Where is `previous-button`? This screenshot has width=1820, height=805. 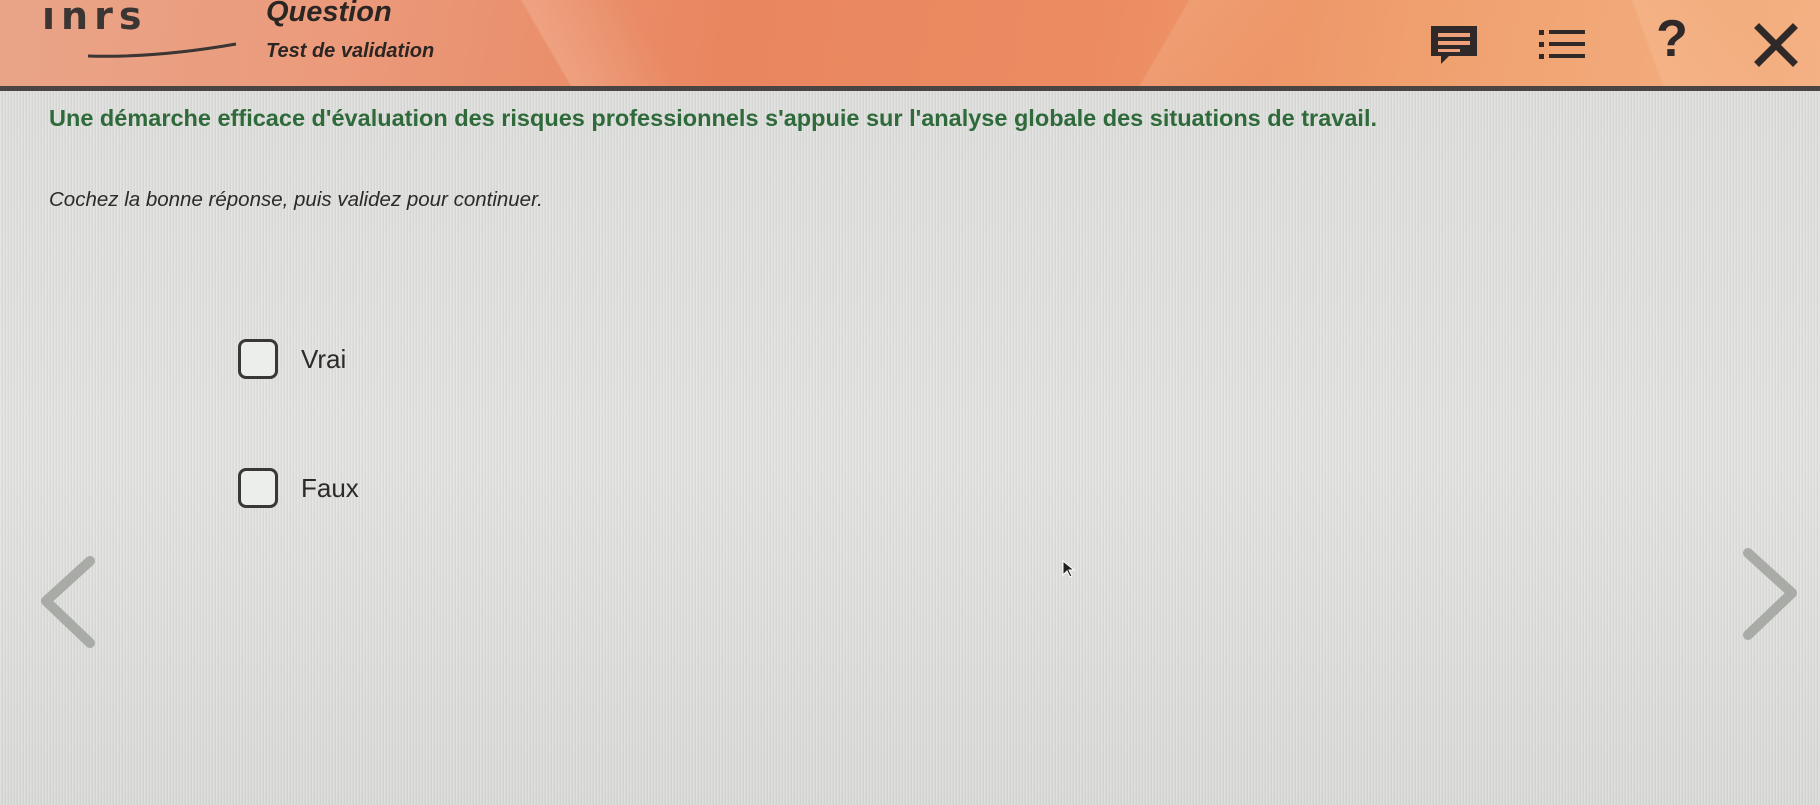
previous-button is located at coordinates (69, 611).